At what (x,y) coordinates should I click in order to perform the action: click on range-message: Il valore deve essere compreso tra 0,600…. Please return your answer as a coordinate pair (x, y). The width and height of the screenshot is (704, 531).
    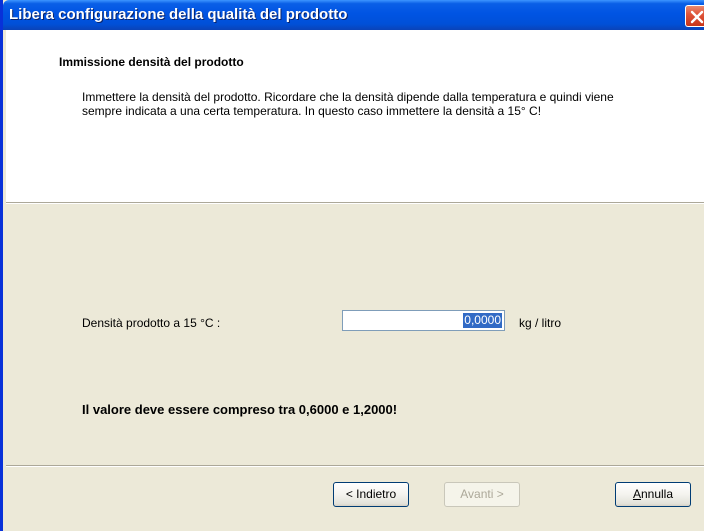
    Looking at the image, I should click on (240, 409).